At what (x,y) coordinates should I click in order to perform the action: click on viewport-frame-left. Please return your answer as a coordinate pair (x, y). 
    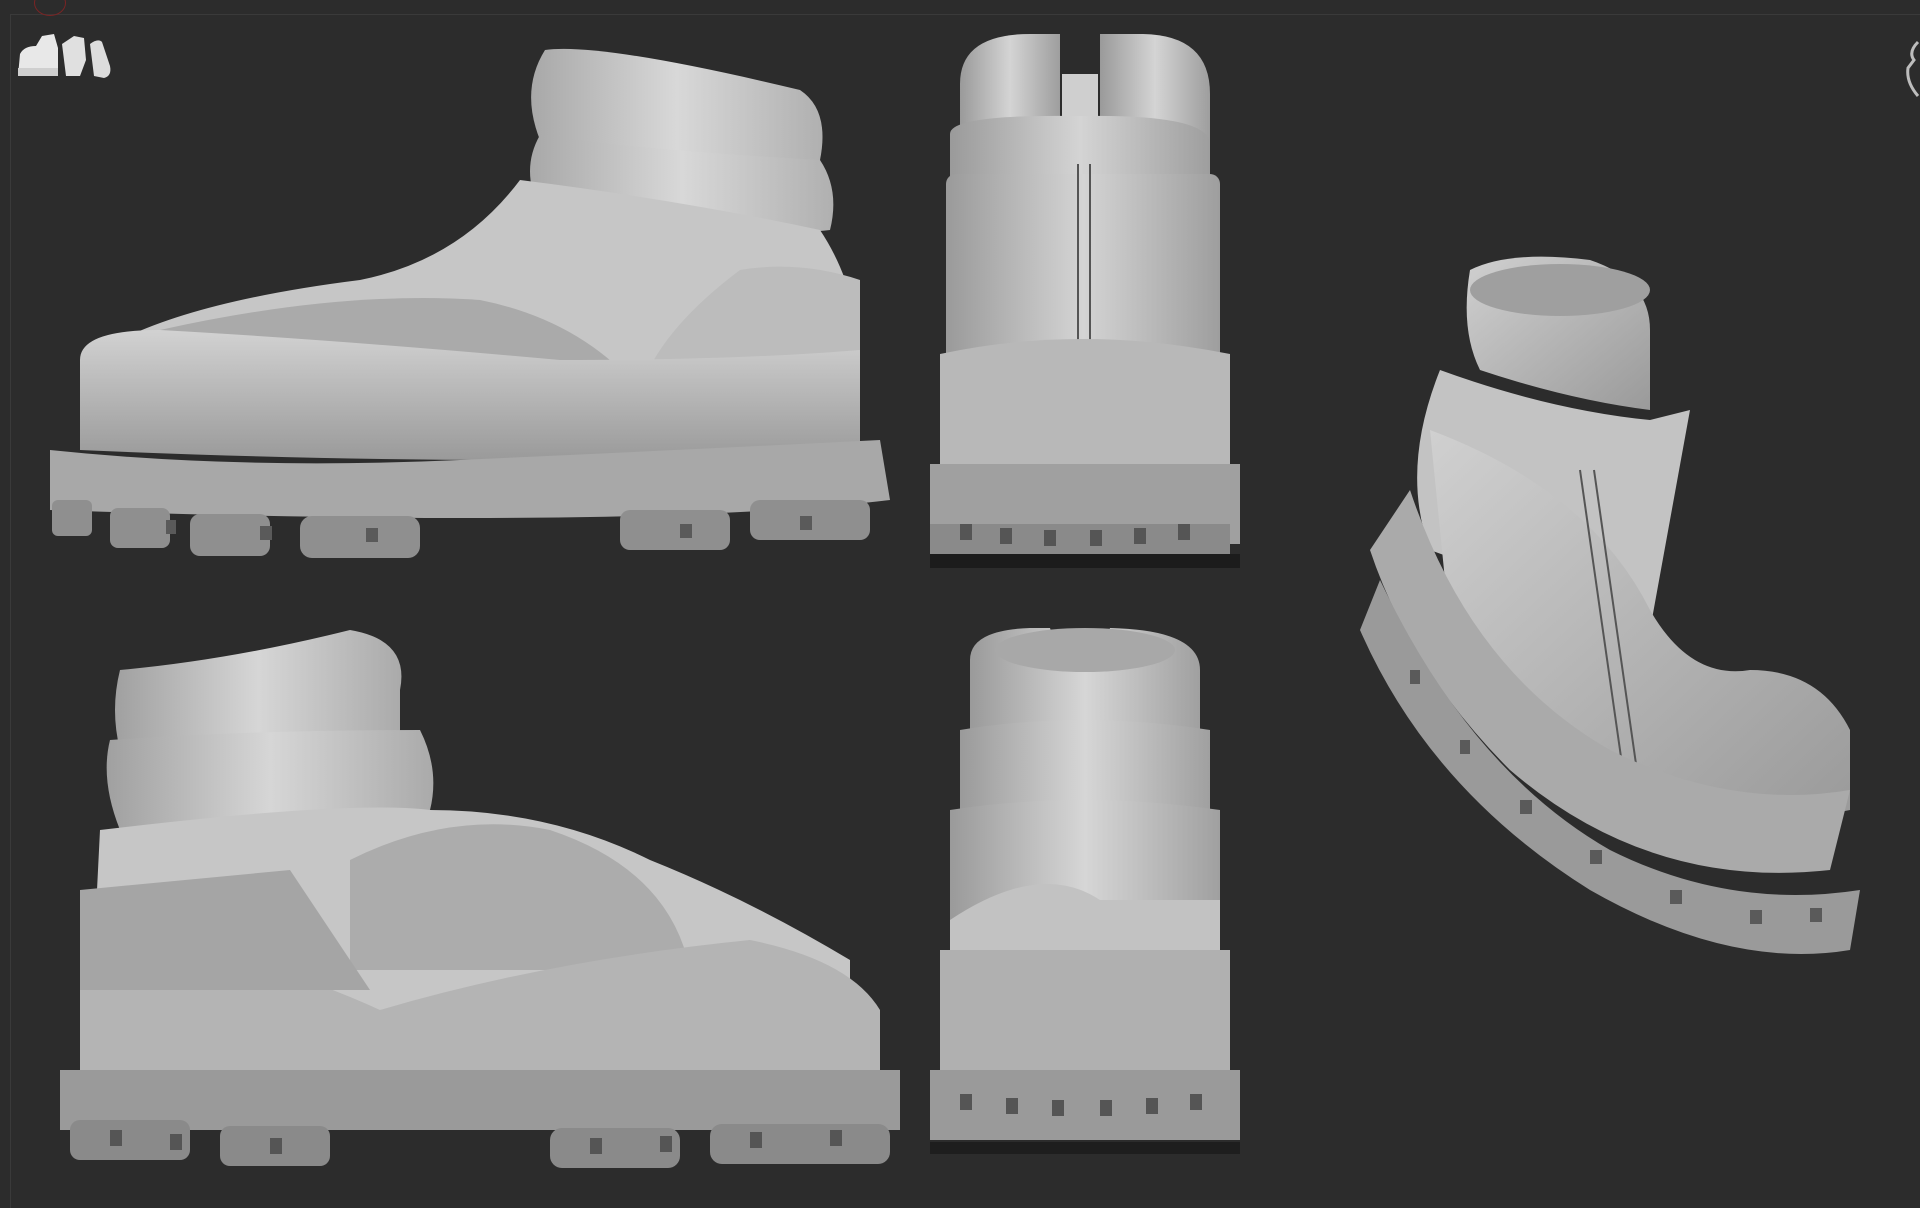
    Looking at the image, I should click on (10, 611).